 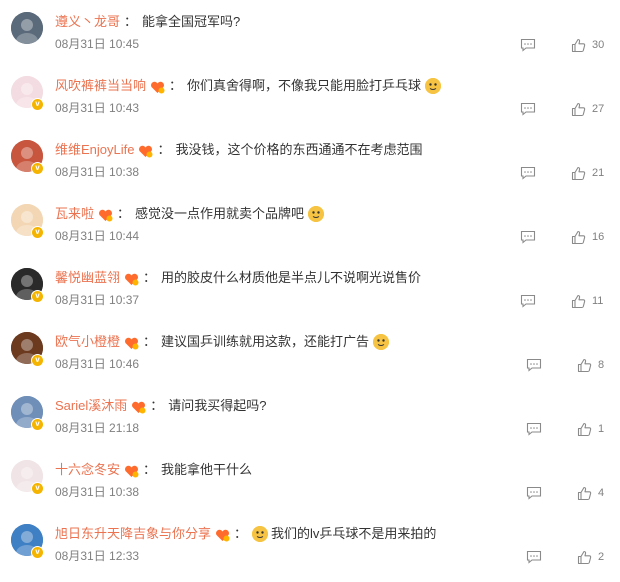 What do you see at coordinates (598, 301) in the screenshot?
I see `like-count: 11` at bounding box center [598, 301].